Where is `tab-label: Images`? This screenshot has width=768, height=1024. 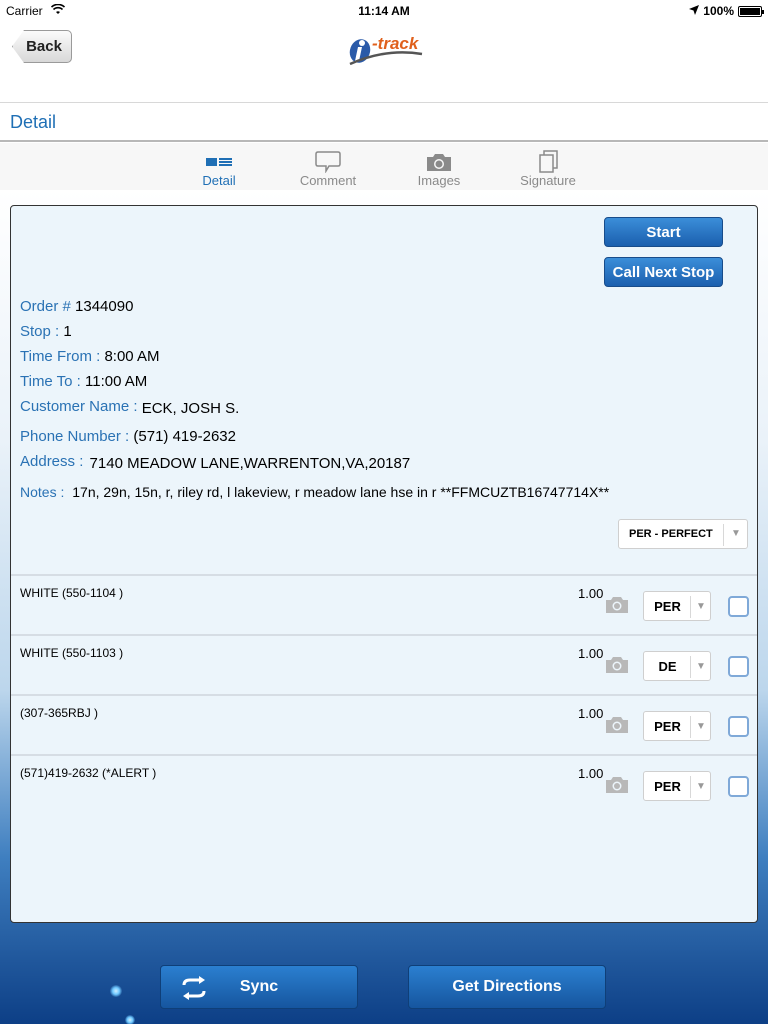 tab-label: Images is located at coordinates (439, 180).